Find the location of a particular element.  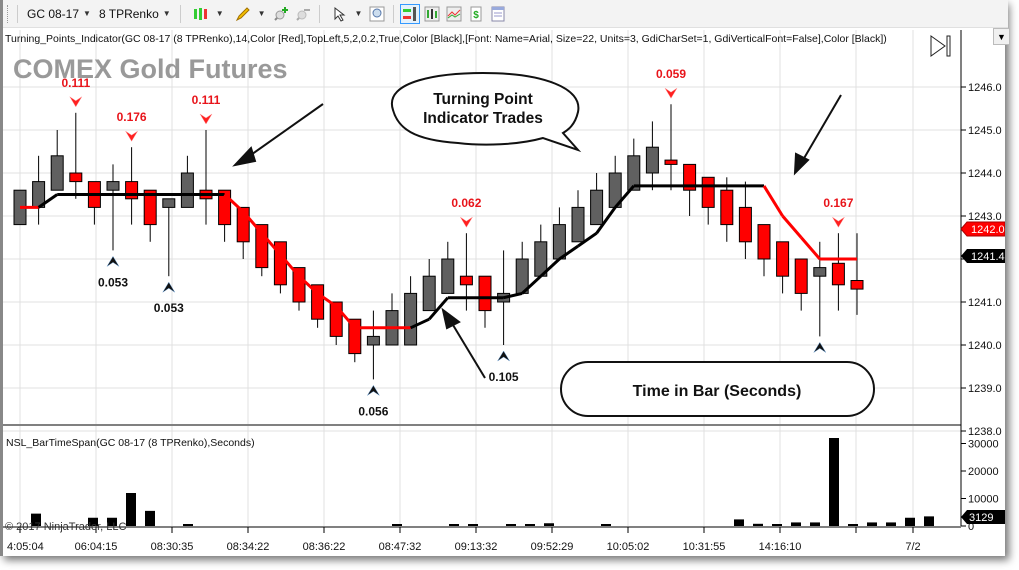

sell-signal-label: 0.167 is located at coordinates (838, 203).